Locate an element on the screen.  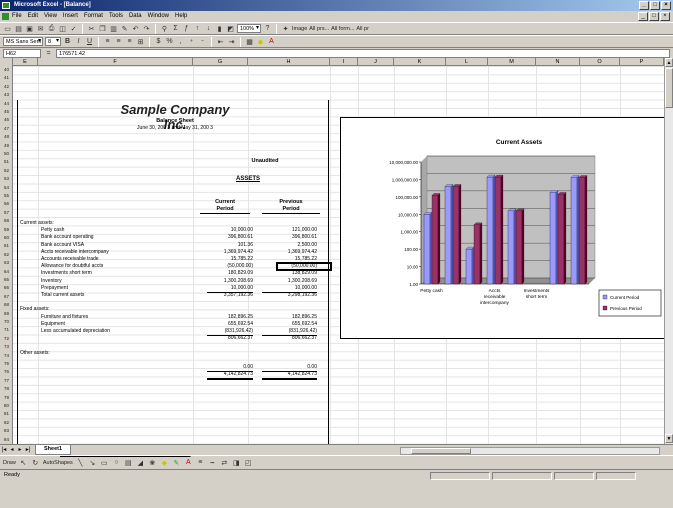
menu-data: Data is located at coordinates (135, 16).